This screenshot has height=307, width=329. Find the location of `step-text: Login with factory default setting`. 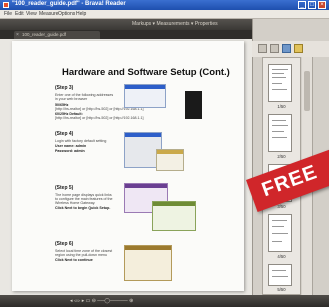

step-text: Login with factory default setting is located at coordinates (81, 141).